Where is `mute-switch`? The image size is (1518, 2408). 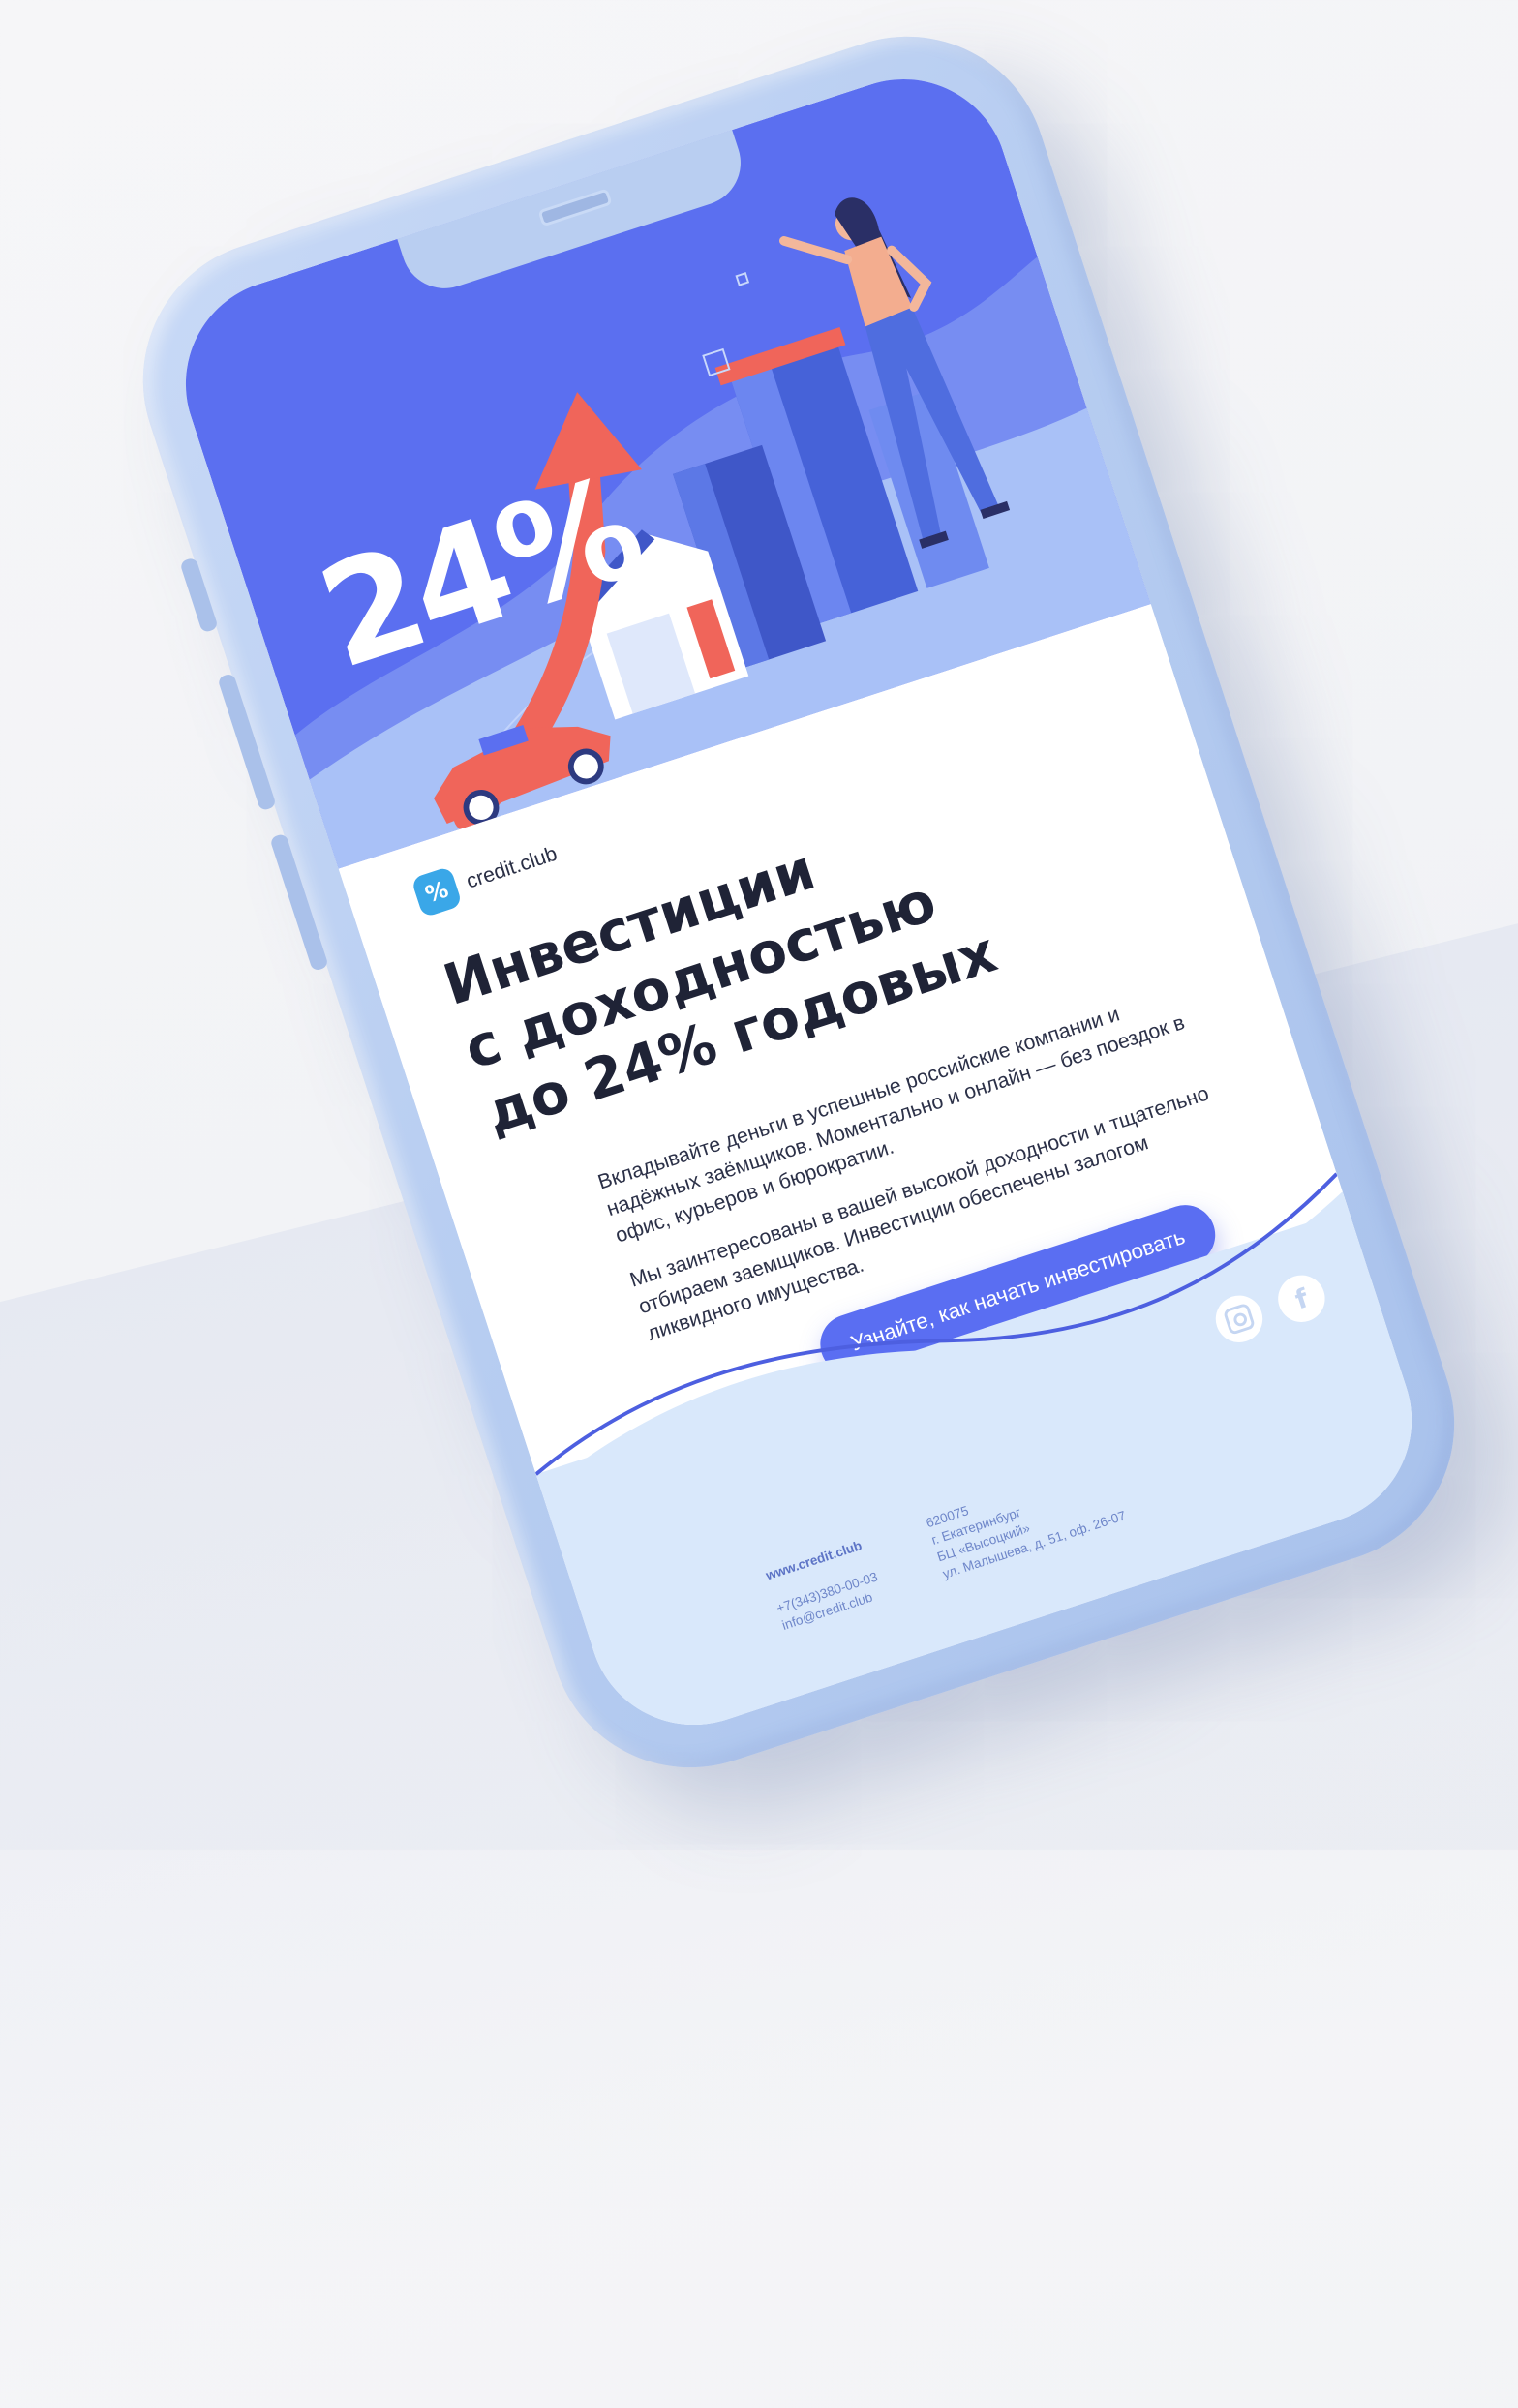 mute-switch is located at coordinates (199, 595).